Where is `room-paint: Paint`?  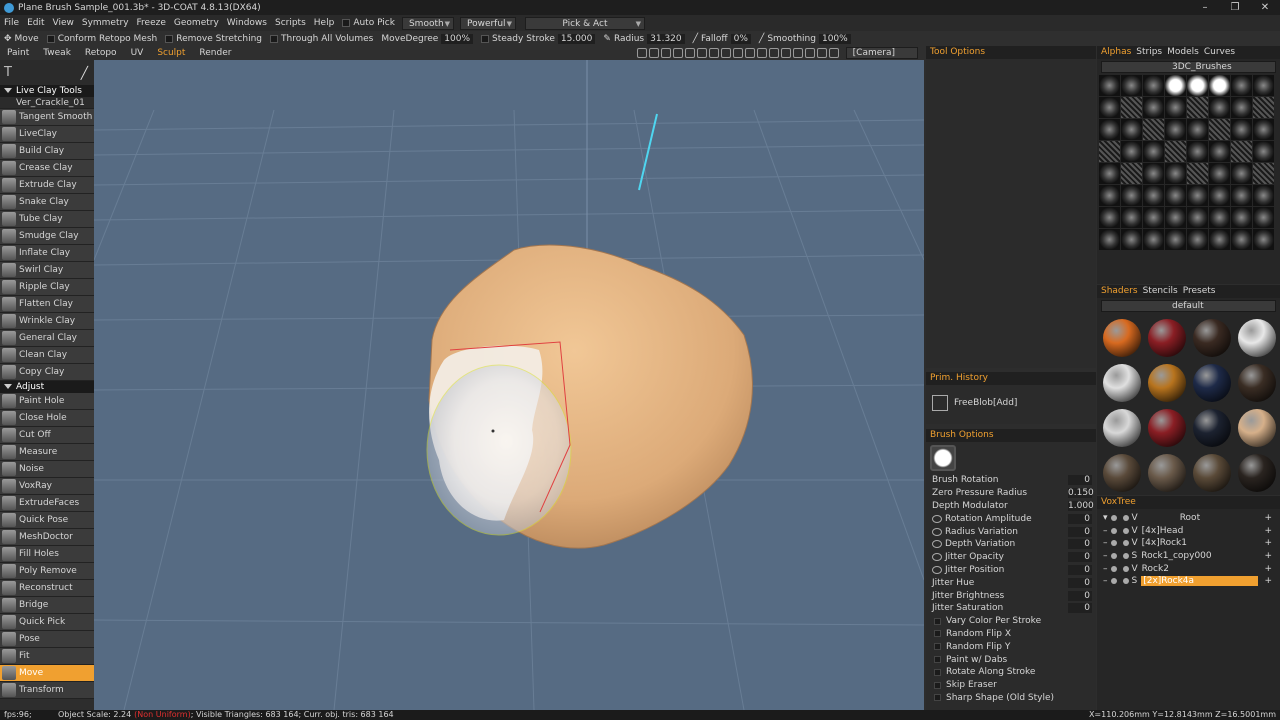
room-paint: Paint is located at coordinates (18, 53).